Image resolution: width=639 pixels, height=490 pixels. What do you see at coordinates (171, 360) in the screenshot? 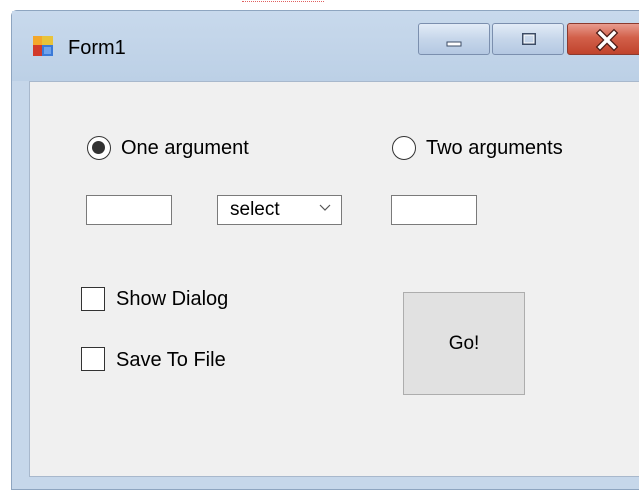
I see `save-to-file-label: Save To File` at bounding box center [171, 360].